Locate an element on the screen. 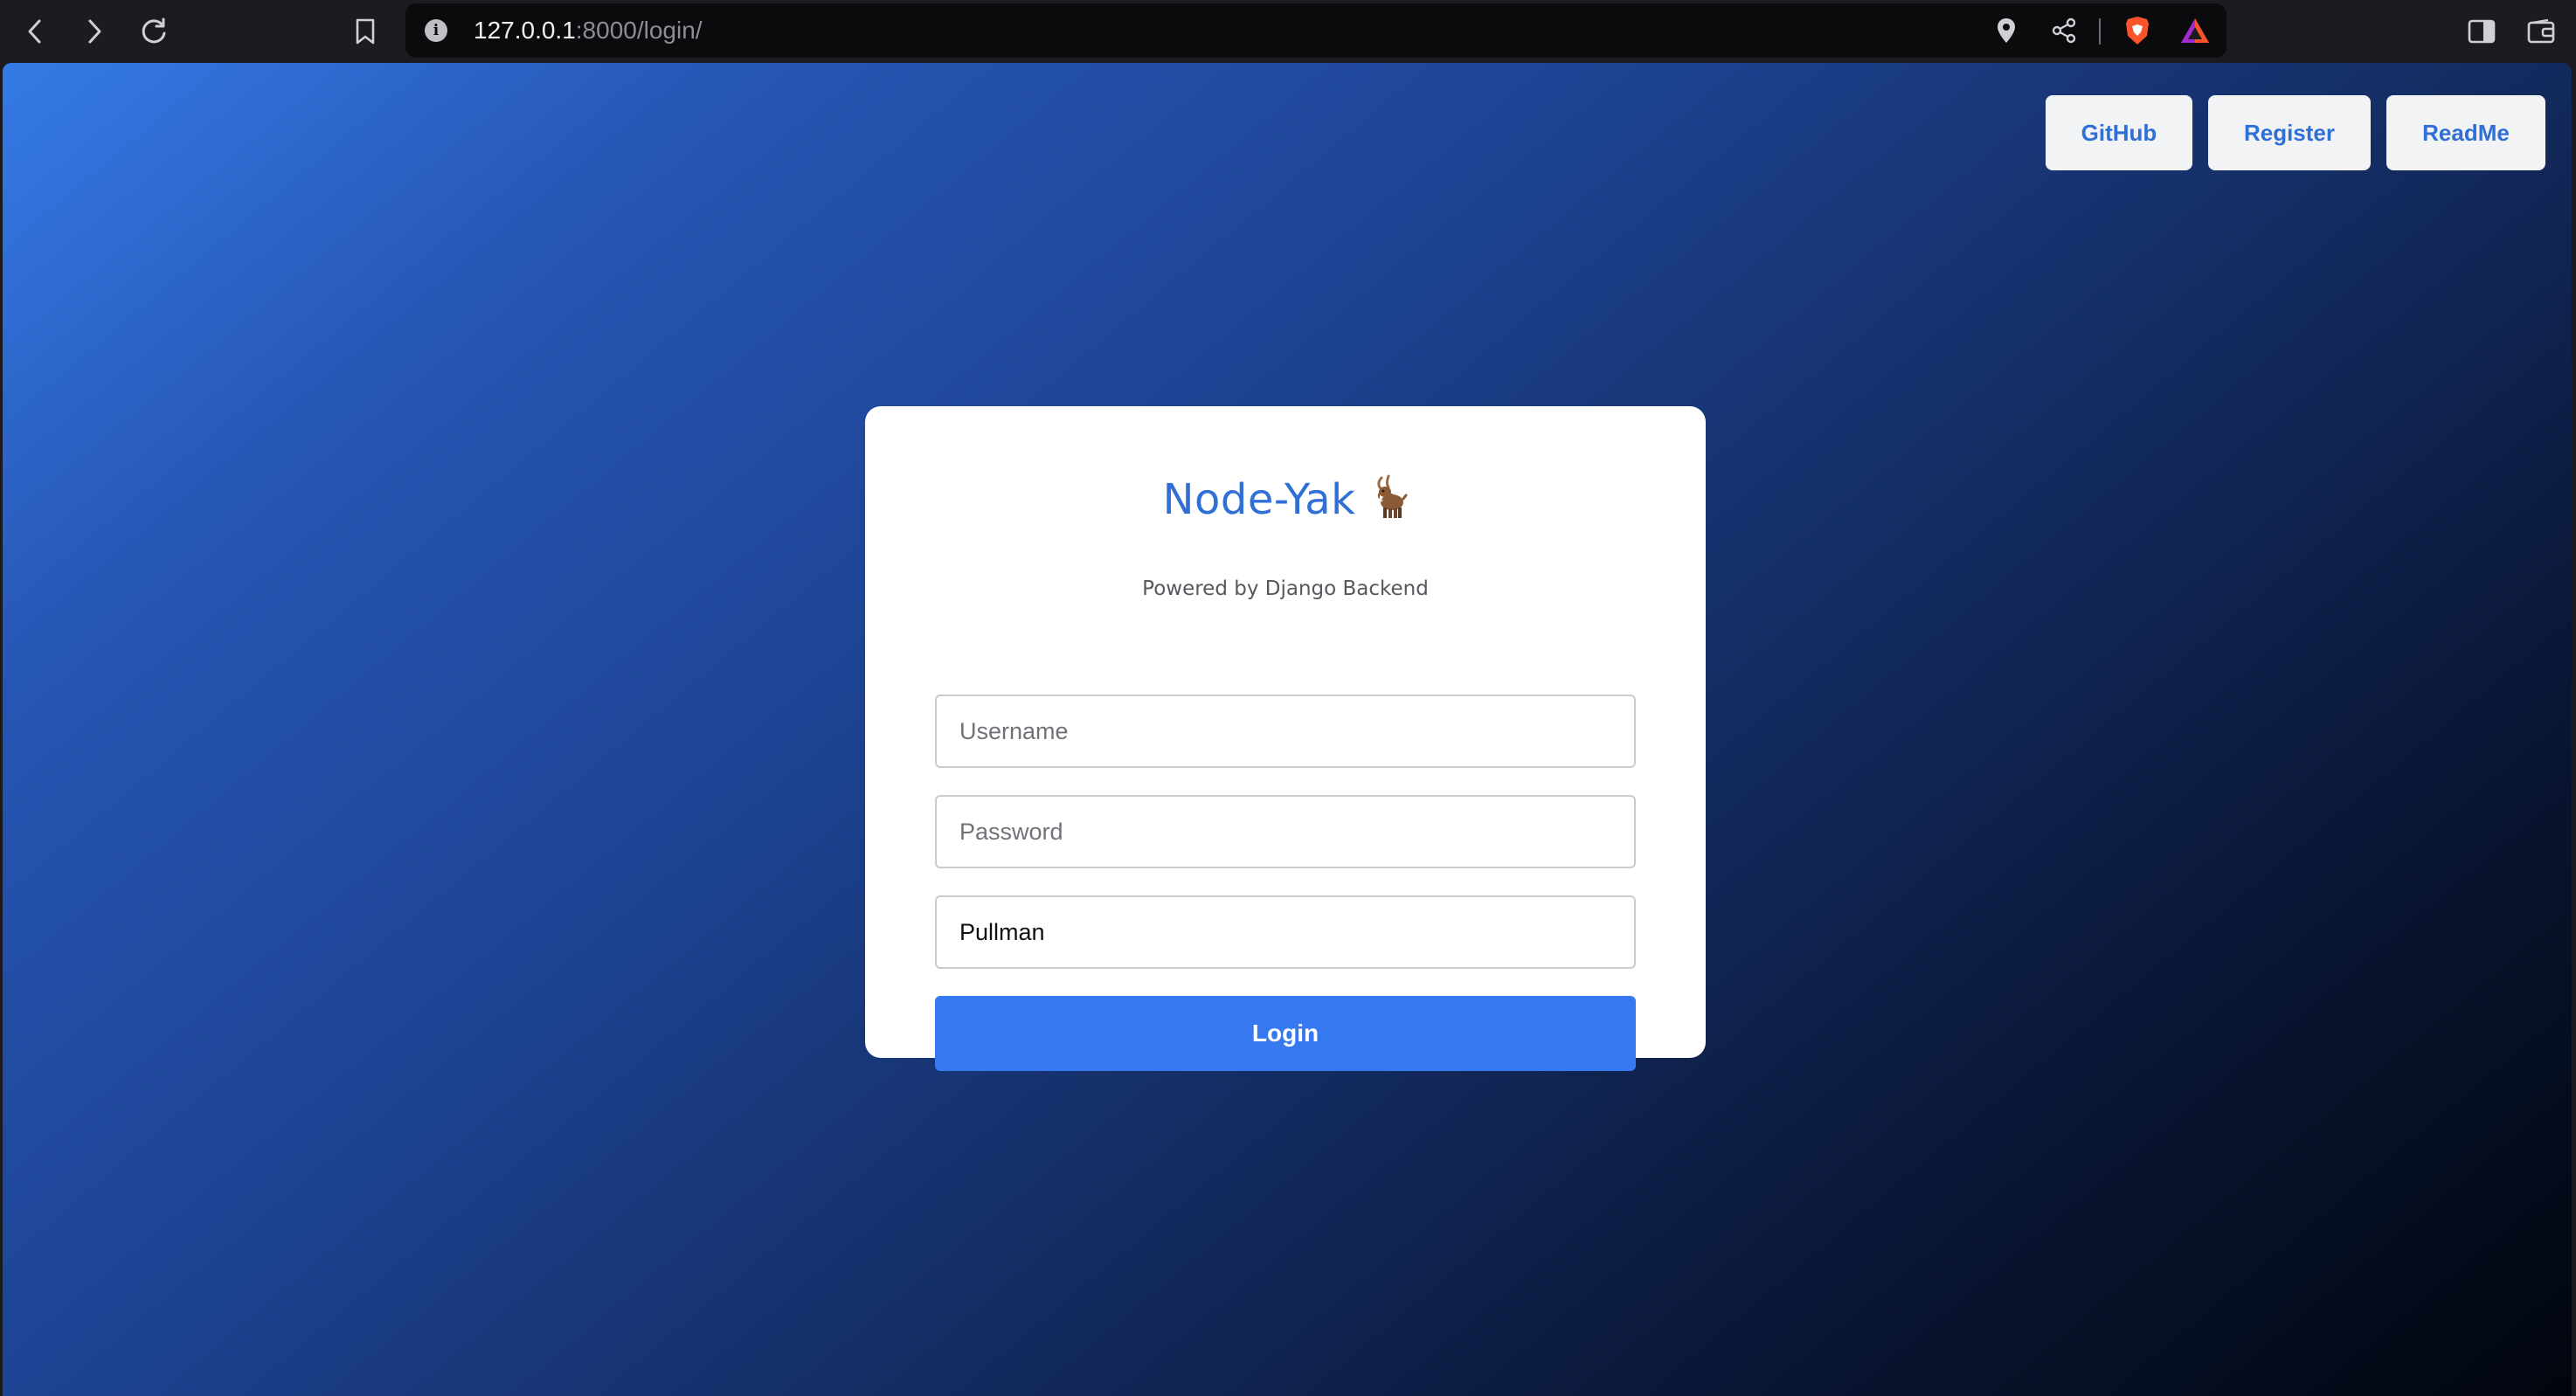 This screenshot has height=1396, width=2576. url-path: :8000/login/ is located at coordinates (639, 31).